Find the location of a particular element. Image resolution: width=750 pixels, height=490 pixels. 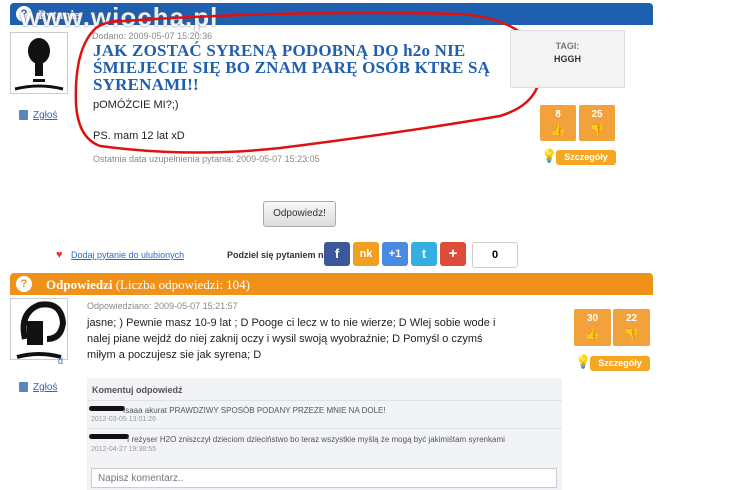

vote-down-count: 25 is located at coordinates (597, 114).